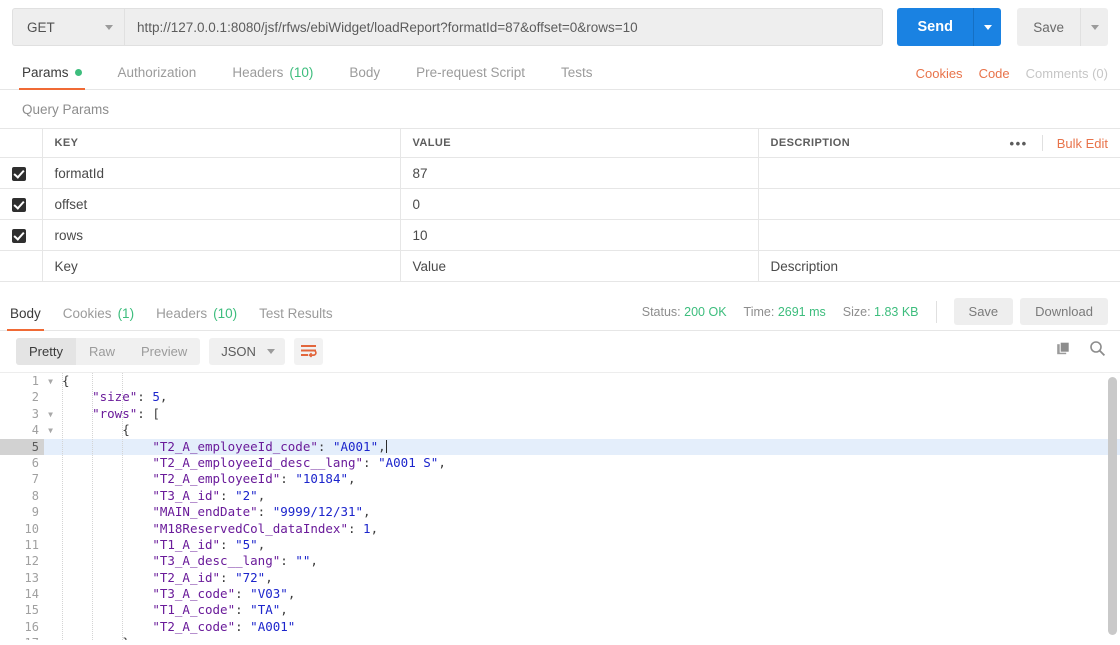 This screenshot has width=1120, height=645. What do you see at coordinates (221, 266) in the screenshot?
I see `new-param-key-input: Key` at bounding box center [221, 266].